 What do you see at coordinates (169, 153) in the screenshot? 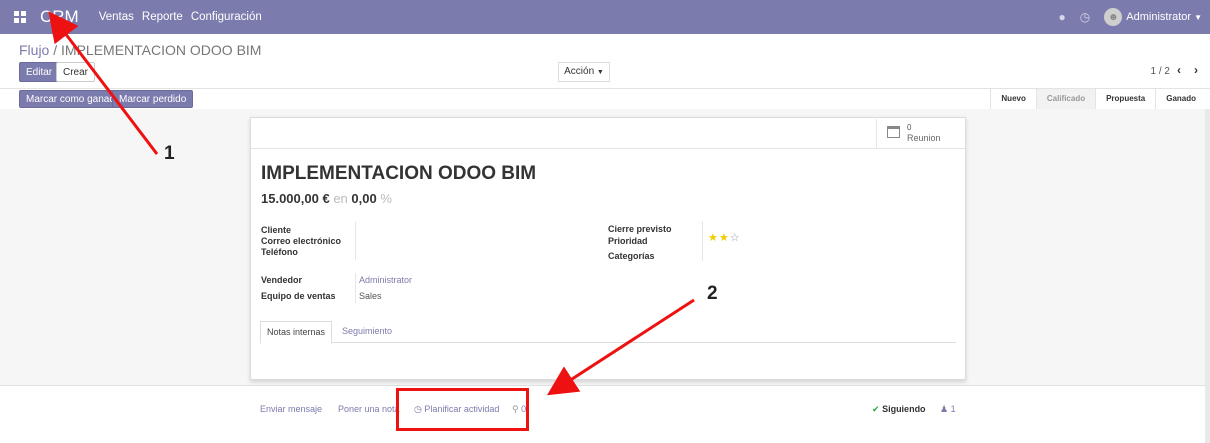
I see `annotation-number-1: 1` at bounding box center [169, 153].